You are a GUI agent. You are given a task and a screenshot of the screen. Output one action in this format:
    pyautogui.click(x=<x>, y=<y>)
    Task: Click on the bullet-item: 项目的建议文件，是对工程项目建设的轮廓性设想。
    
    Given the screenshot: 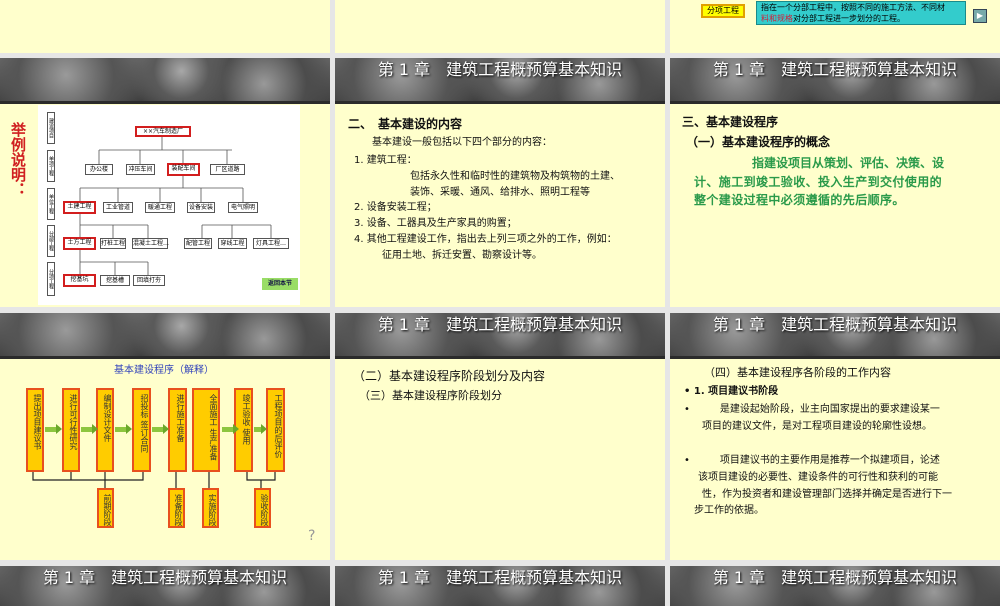 What is the action you would take?
    pyautogui.click(x=817, y=426)
    